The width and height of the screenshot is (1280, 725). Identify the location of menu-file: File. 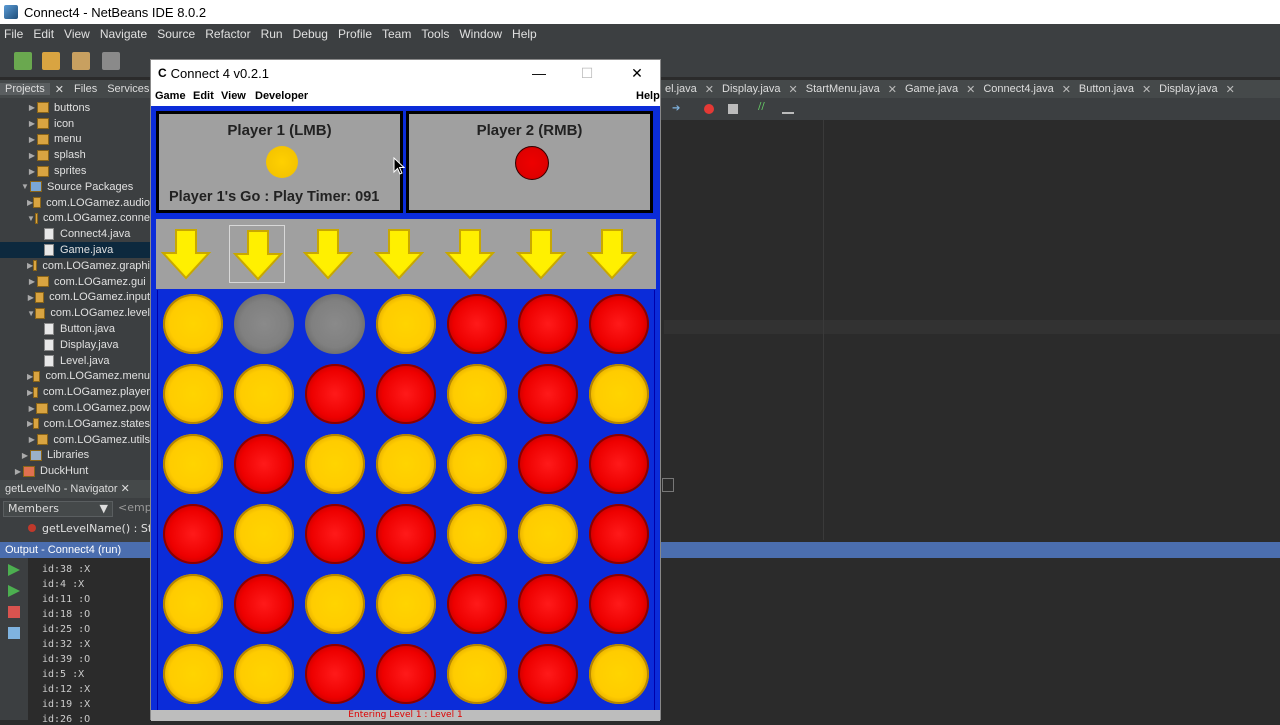
(14, 34).